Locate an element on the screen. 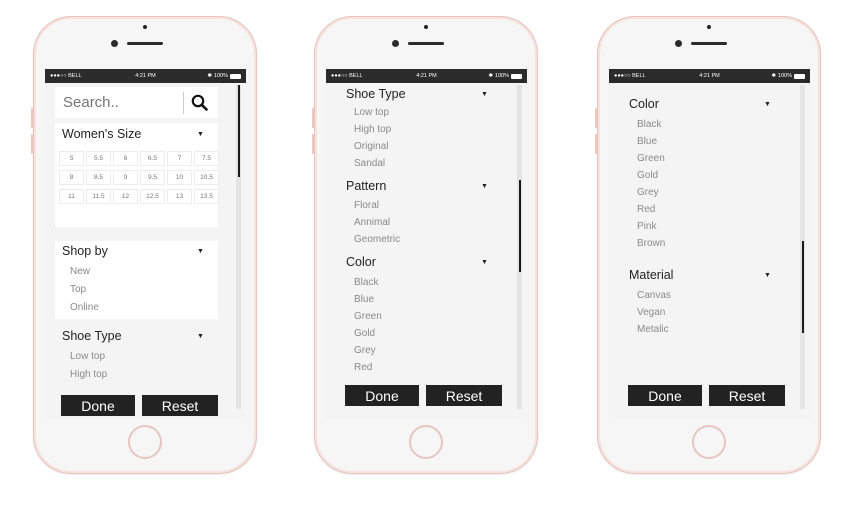  list-item: Annimal is located at coordinates (372, 222).